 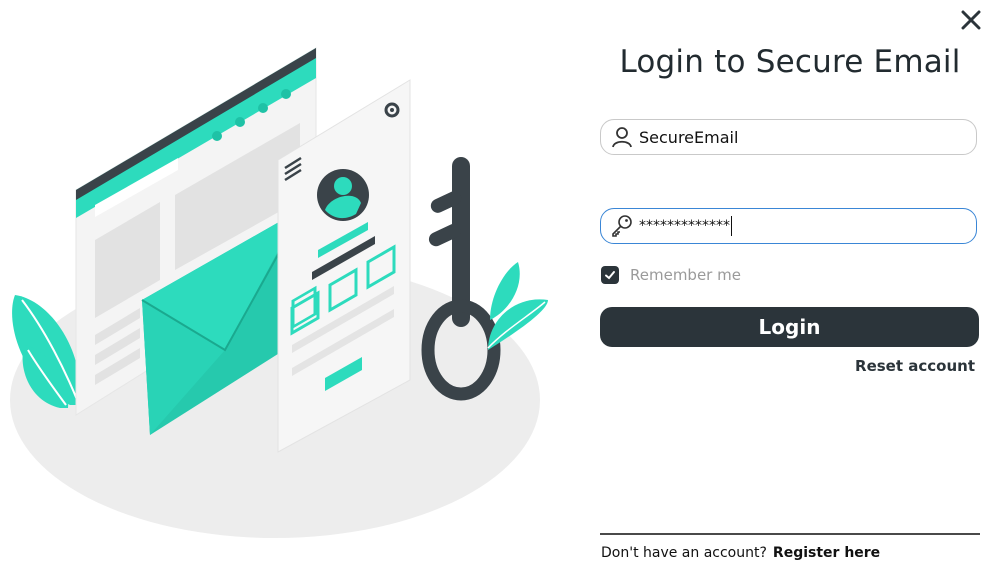 What do you see at coordinates (622, 137) in the screenshot?
I see `user-icon` at bounding box center [622, 137].